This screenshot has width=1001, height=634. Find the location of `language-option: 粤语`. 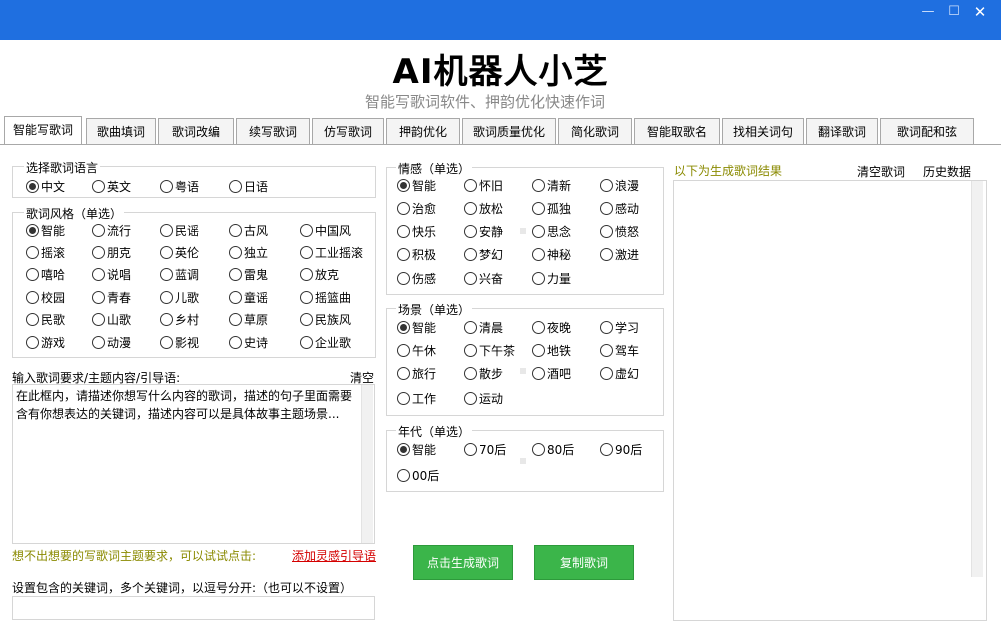

language-option: 粤语 is located at coordinates (179, 186).